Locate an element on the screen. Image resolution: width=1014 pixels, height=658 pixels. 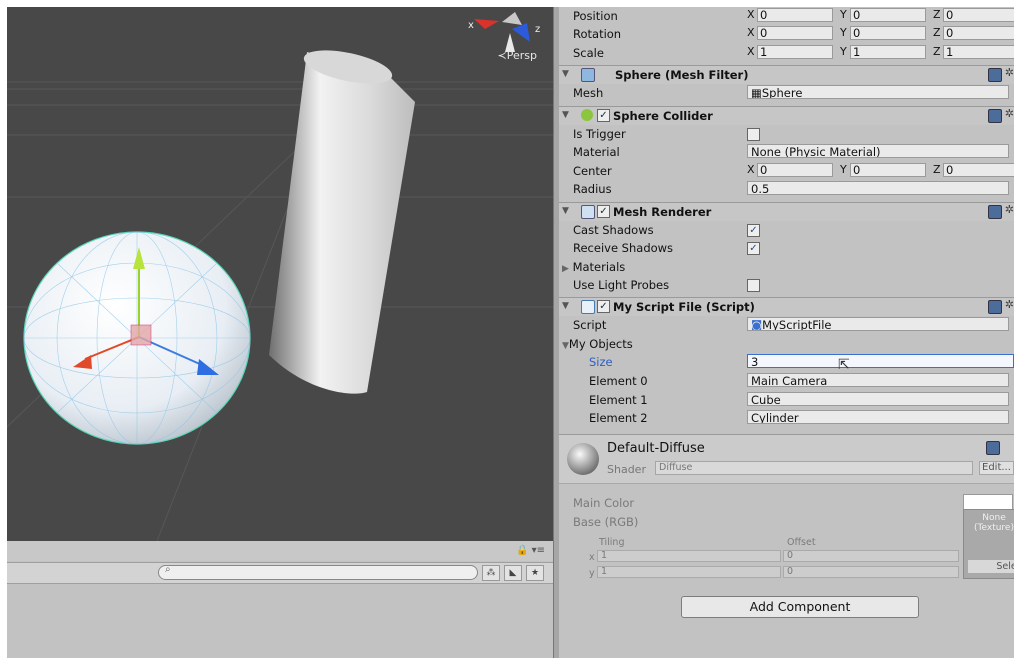
is-trigger-checkbox is located at coordinates (753, 134).